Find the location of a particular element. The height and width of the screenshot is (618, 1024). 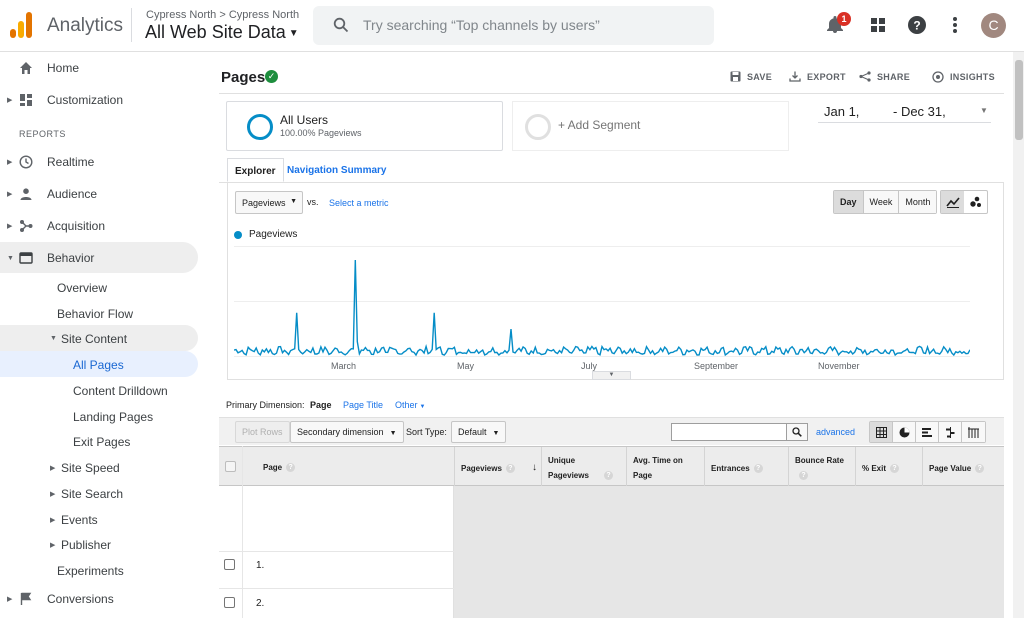

verified-check-icon: ✓ is located at coordinates (271, 76).